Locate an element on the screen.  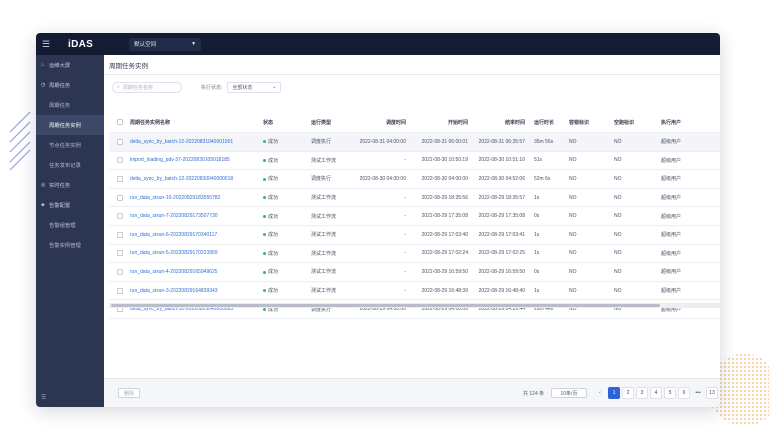
sidebar-subitem-release-records: 任务发布记录 is located at coordinates (70, 165).